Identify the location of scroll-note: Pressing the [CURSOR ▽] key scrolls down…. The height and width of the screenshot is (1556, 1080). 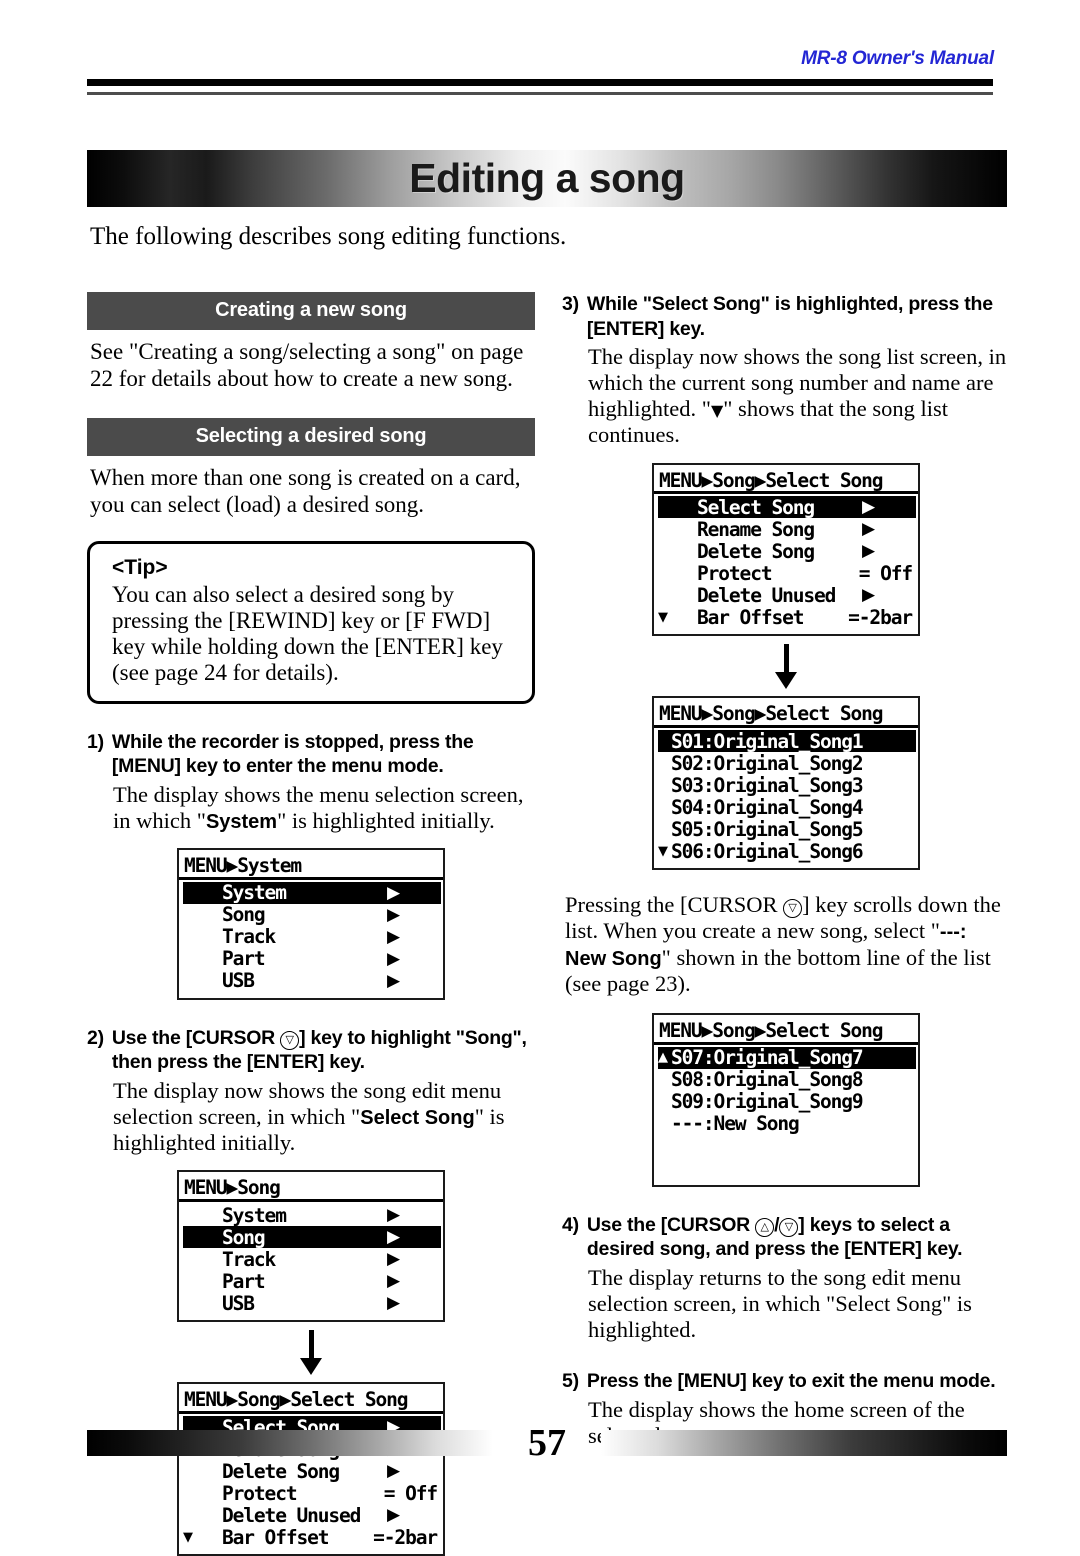
(787, 944).